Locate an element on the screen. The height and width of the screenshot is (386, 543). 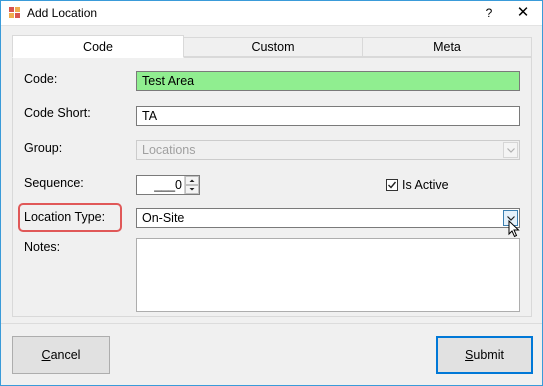
tab-meta: Meta is located at coordinates (447, 47).